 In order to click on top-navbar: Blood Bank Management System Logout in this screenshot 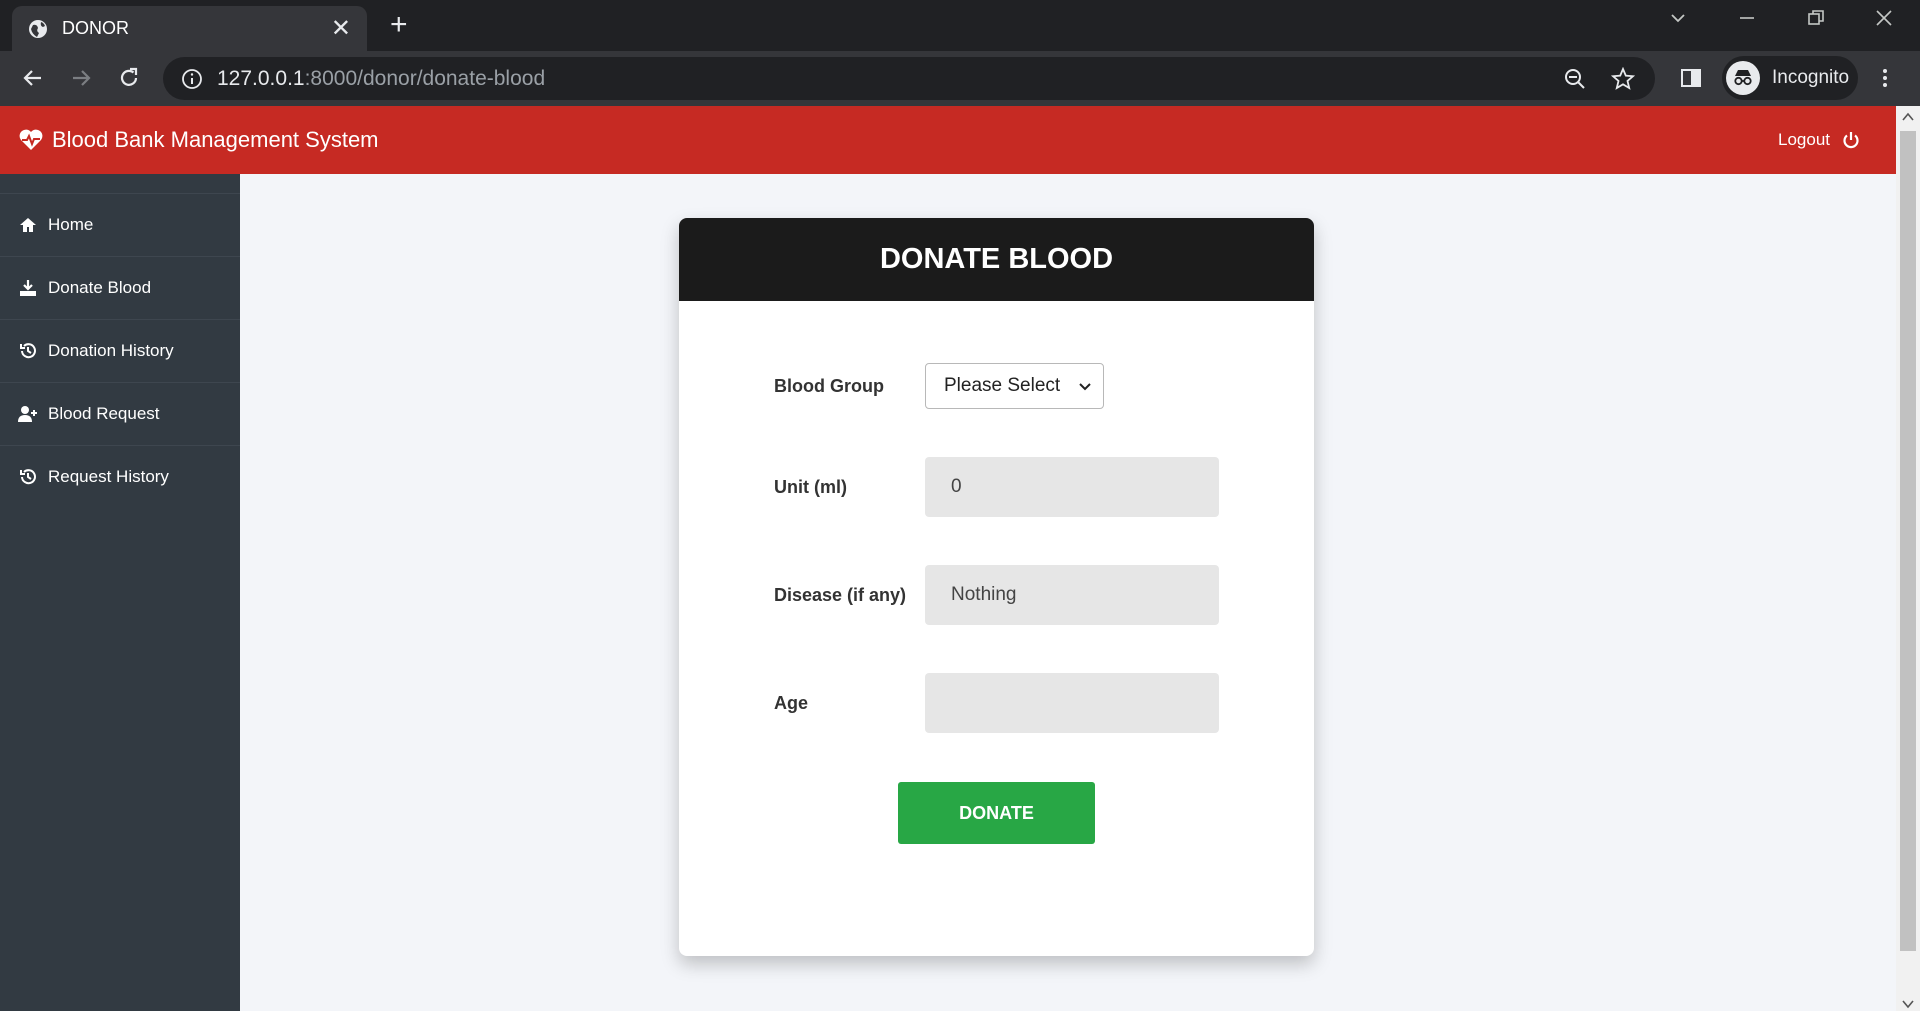, I will do `click(948, 140)`.